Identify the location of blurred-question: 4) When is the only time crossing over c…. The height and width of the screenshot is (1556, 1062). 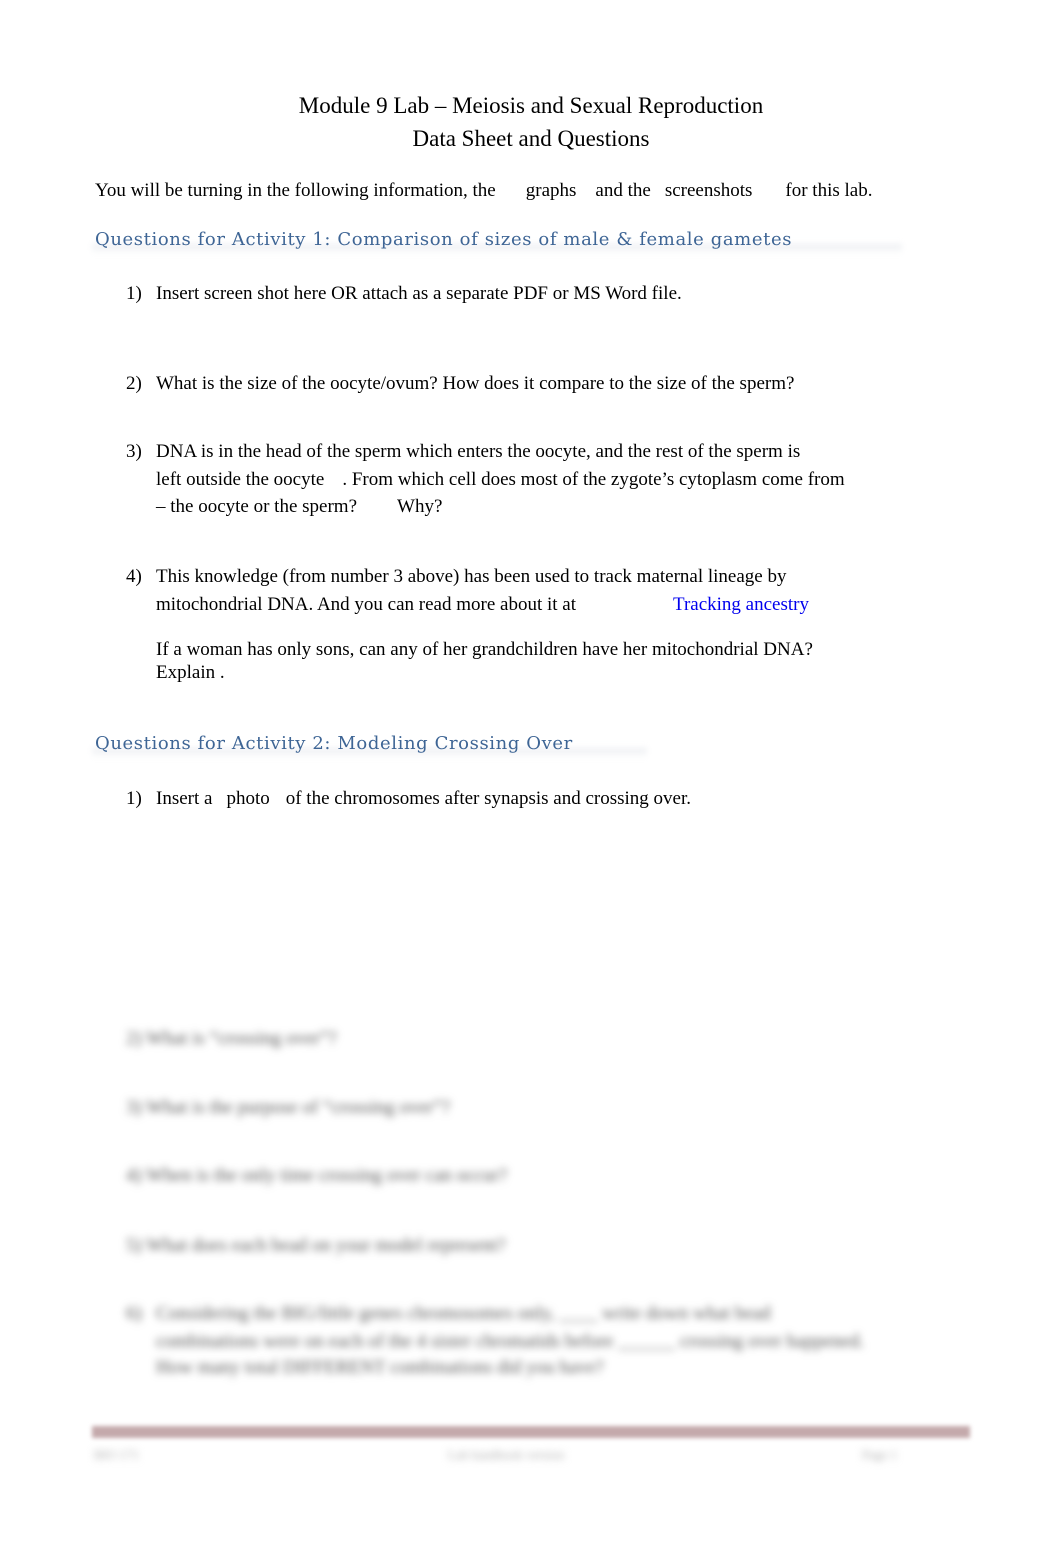
(317, 1175).